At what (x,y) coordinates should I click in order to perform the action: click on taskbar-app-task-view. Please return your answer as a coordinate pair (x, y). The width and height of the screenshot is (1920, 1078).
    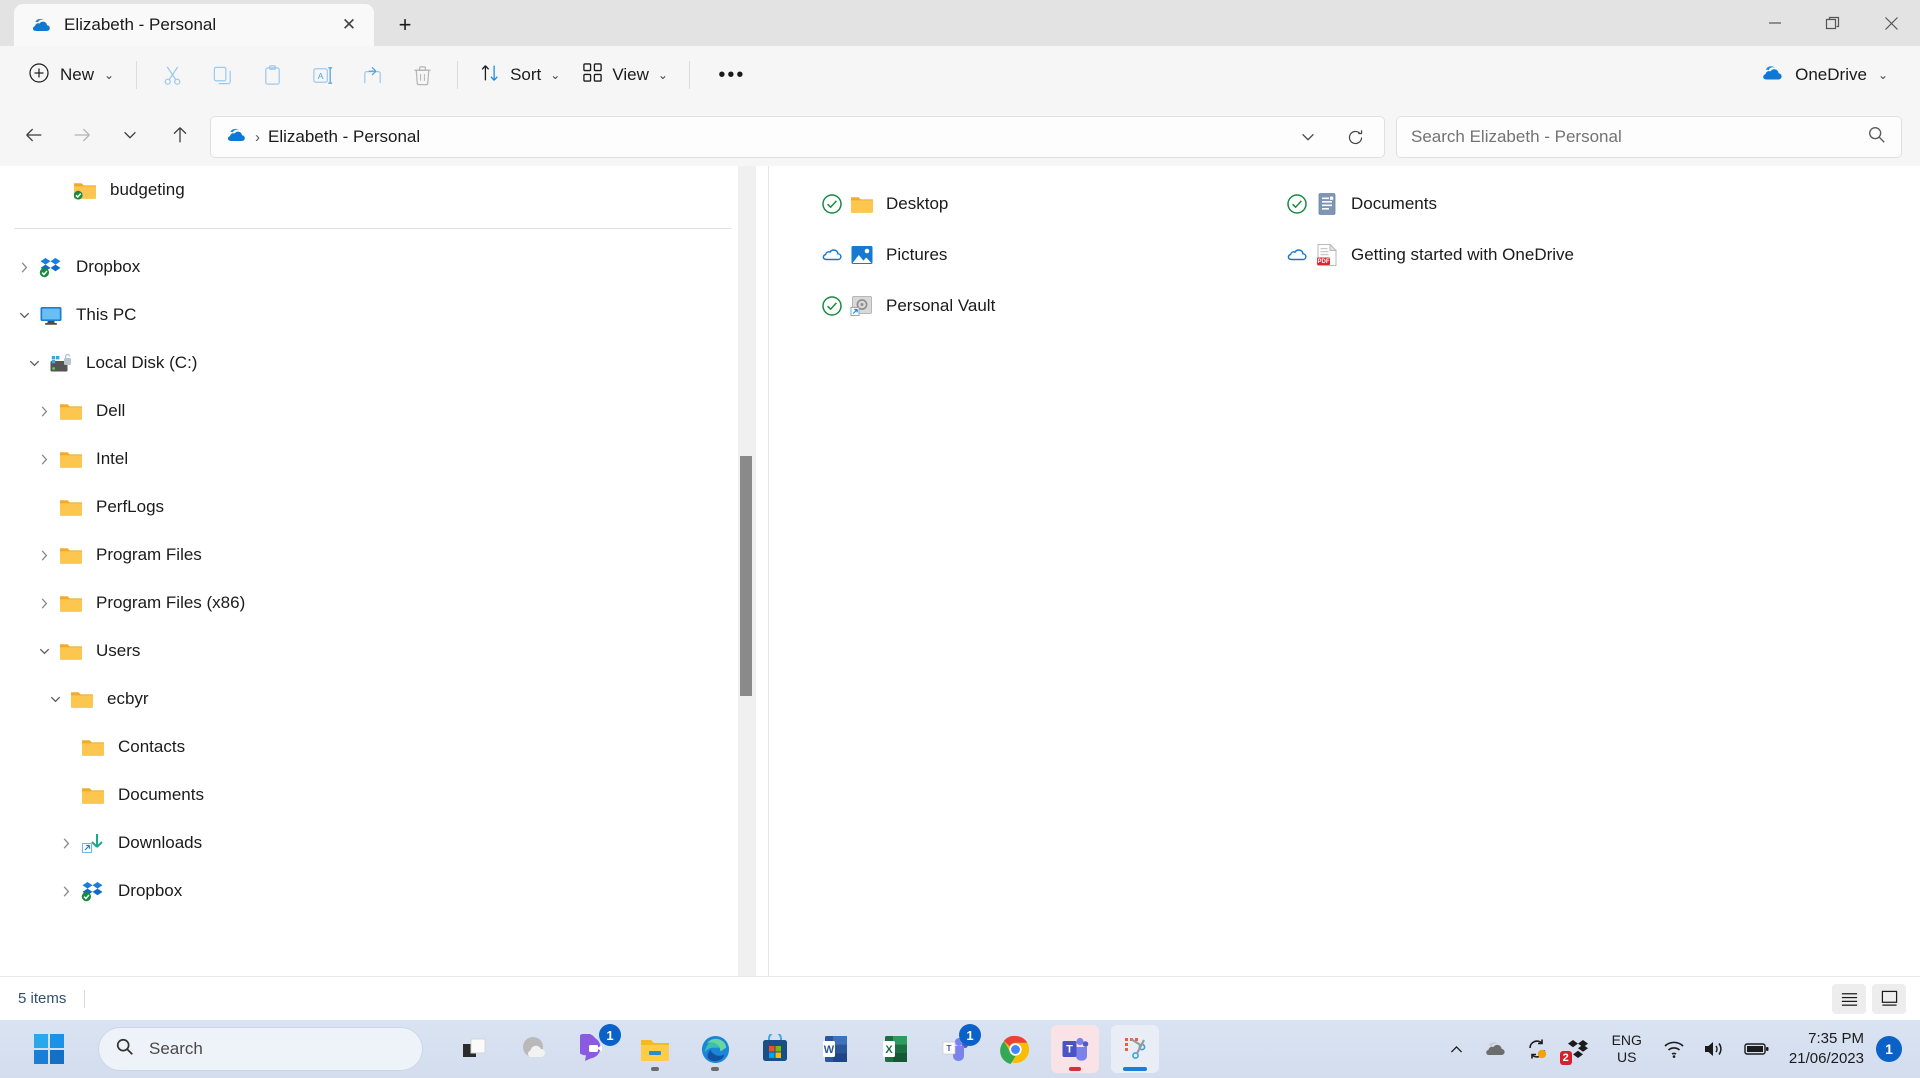
    Looking at the image, I should click on (475, 1049).